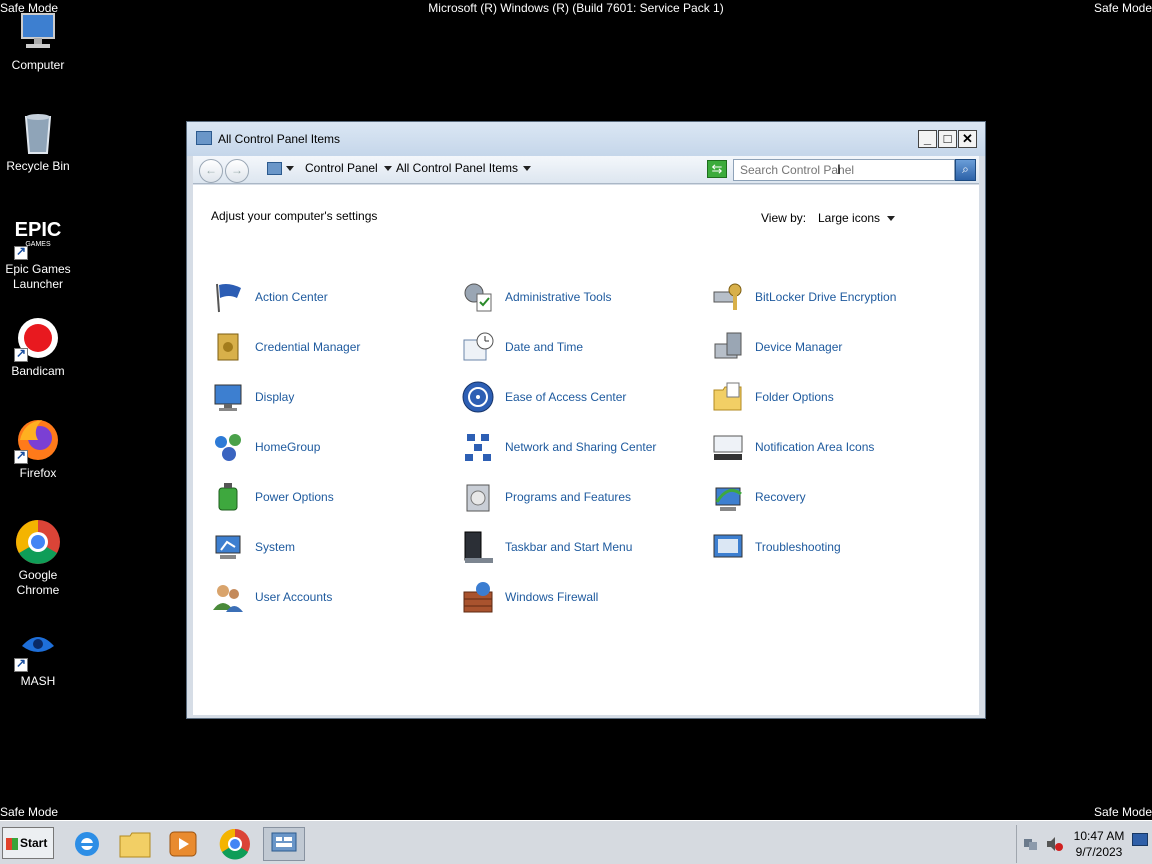  I want to click on cp-item-label: HomeGroup, so click(287, 447).